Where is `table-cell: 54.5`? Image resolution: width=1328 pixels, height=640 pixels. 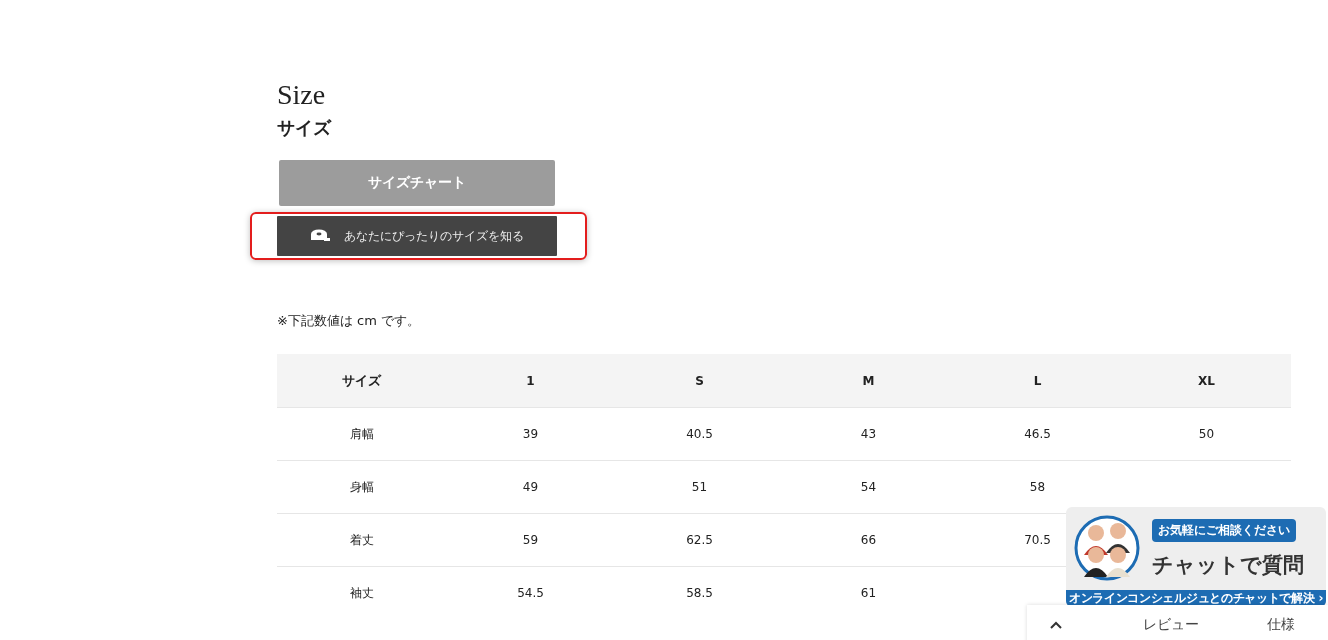
table-cell: 54.5 is located at coordinates (530, 592).